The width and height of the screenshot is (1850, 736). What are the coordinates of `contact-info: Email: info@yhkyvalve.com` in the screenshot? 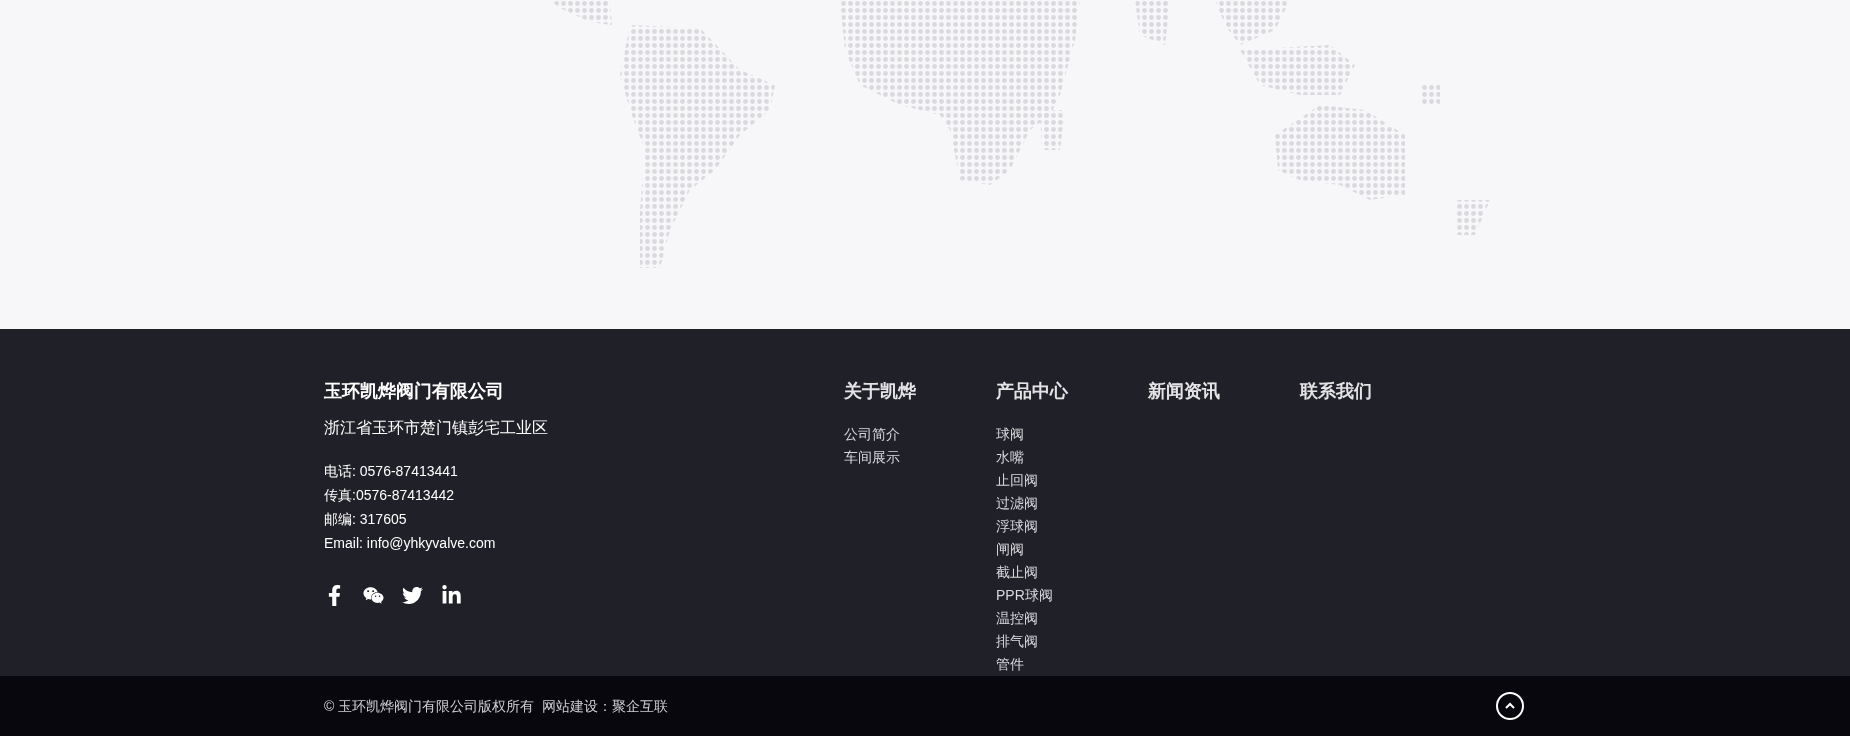 It's located at (410, 543).